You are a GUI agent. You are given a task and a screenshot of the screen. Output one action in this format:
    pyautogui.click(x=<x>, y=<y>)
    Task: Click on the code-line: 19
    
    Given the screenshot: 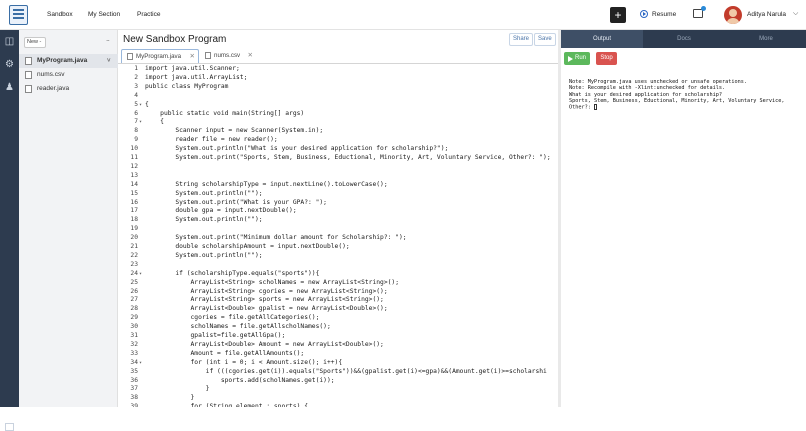 What is the action you would take?
    pyautogui.click(x=338, y=229)
    